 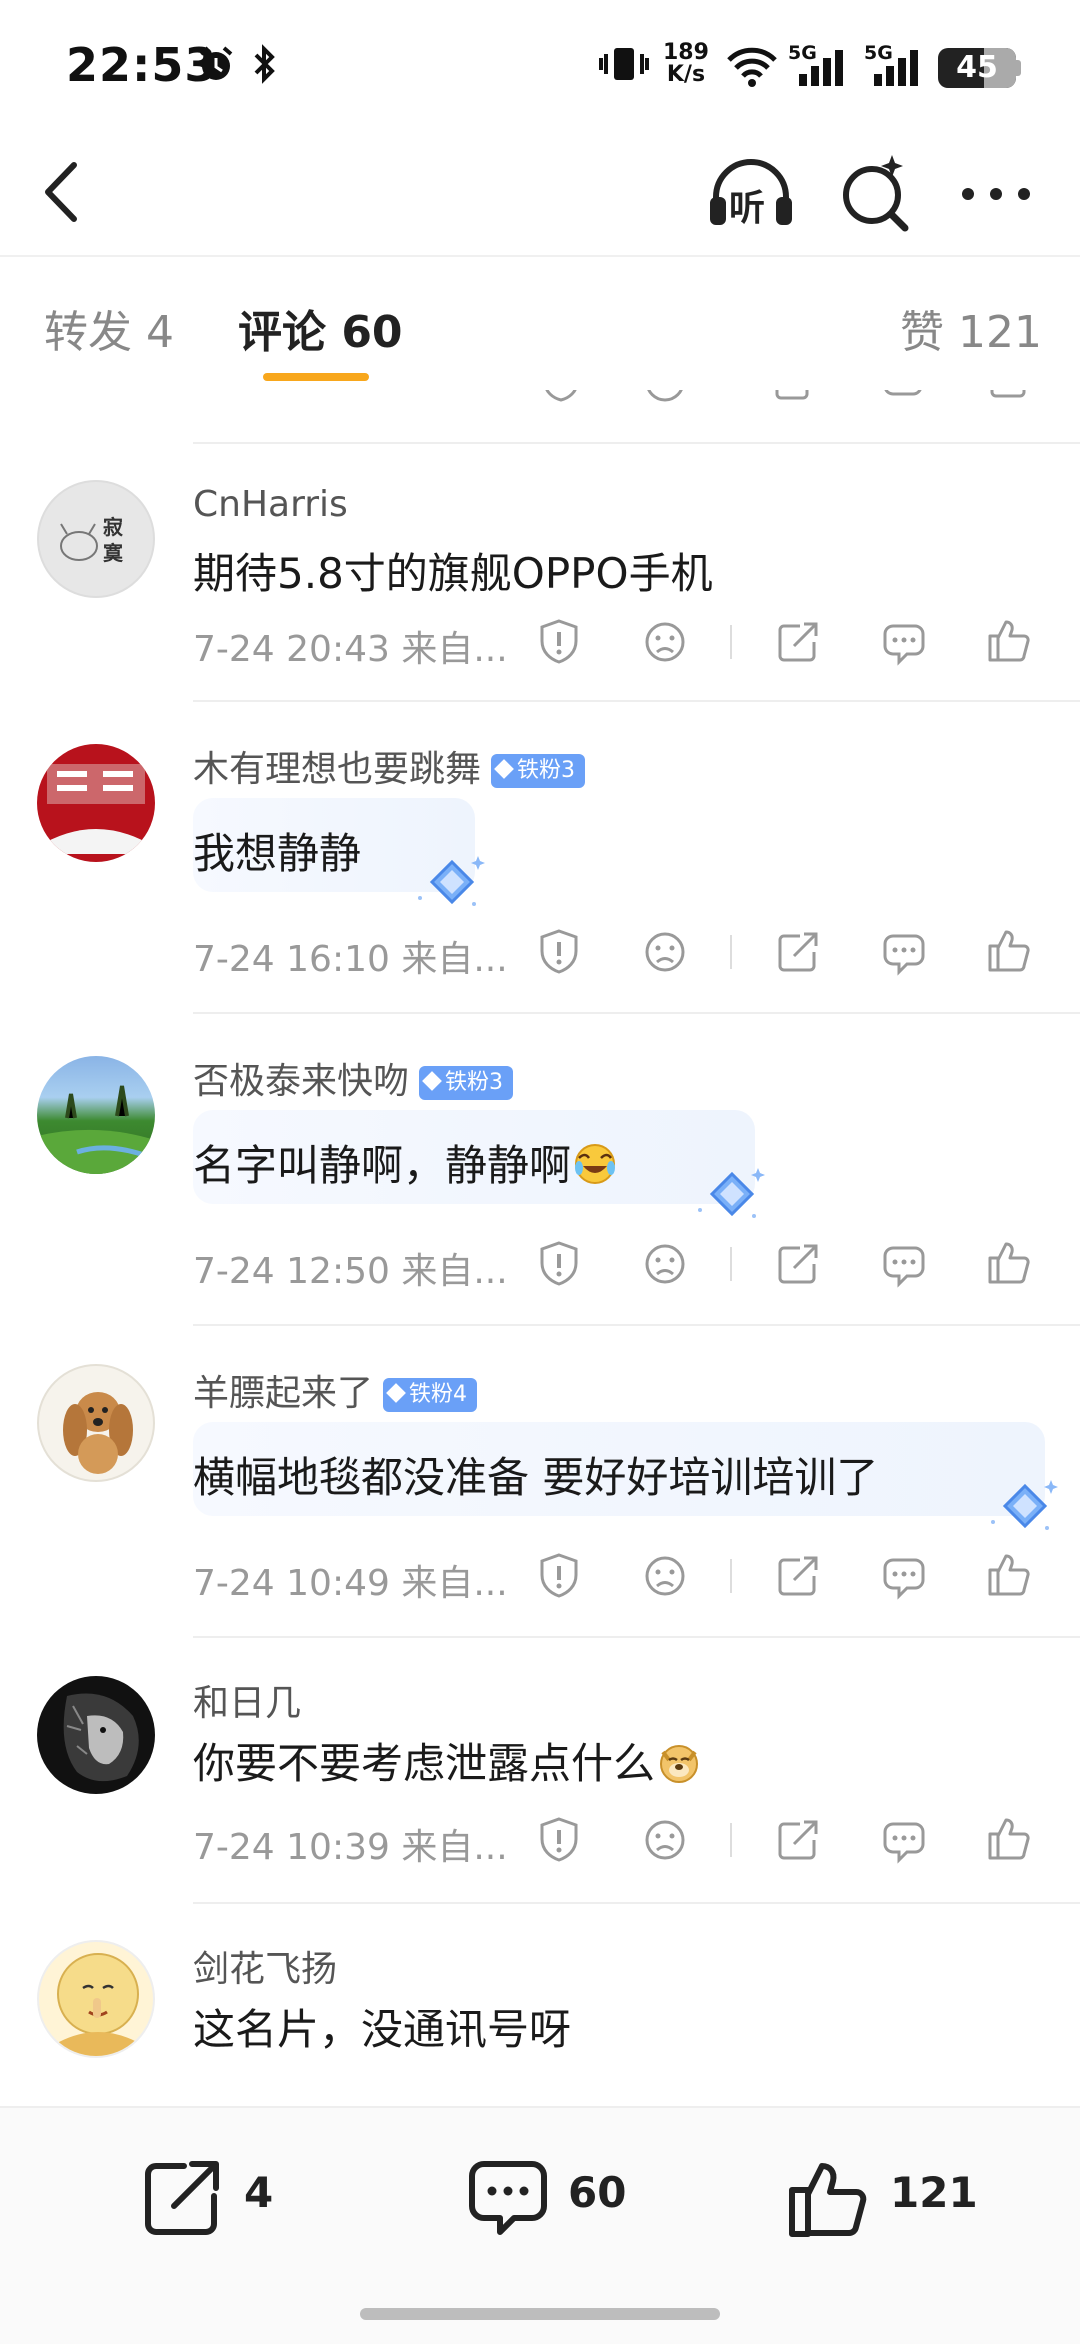 What do you see at coordinates (876, 192) in the screenshot?
I see `search-icon` at bounding box center [876, 192].